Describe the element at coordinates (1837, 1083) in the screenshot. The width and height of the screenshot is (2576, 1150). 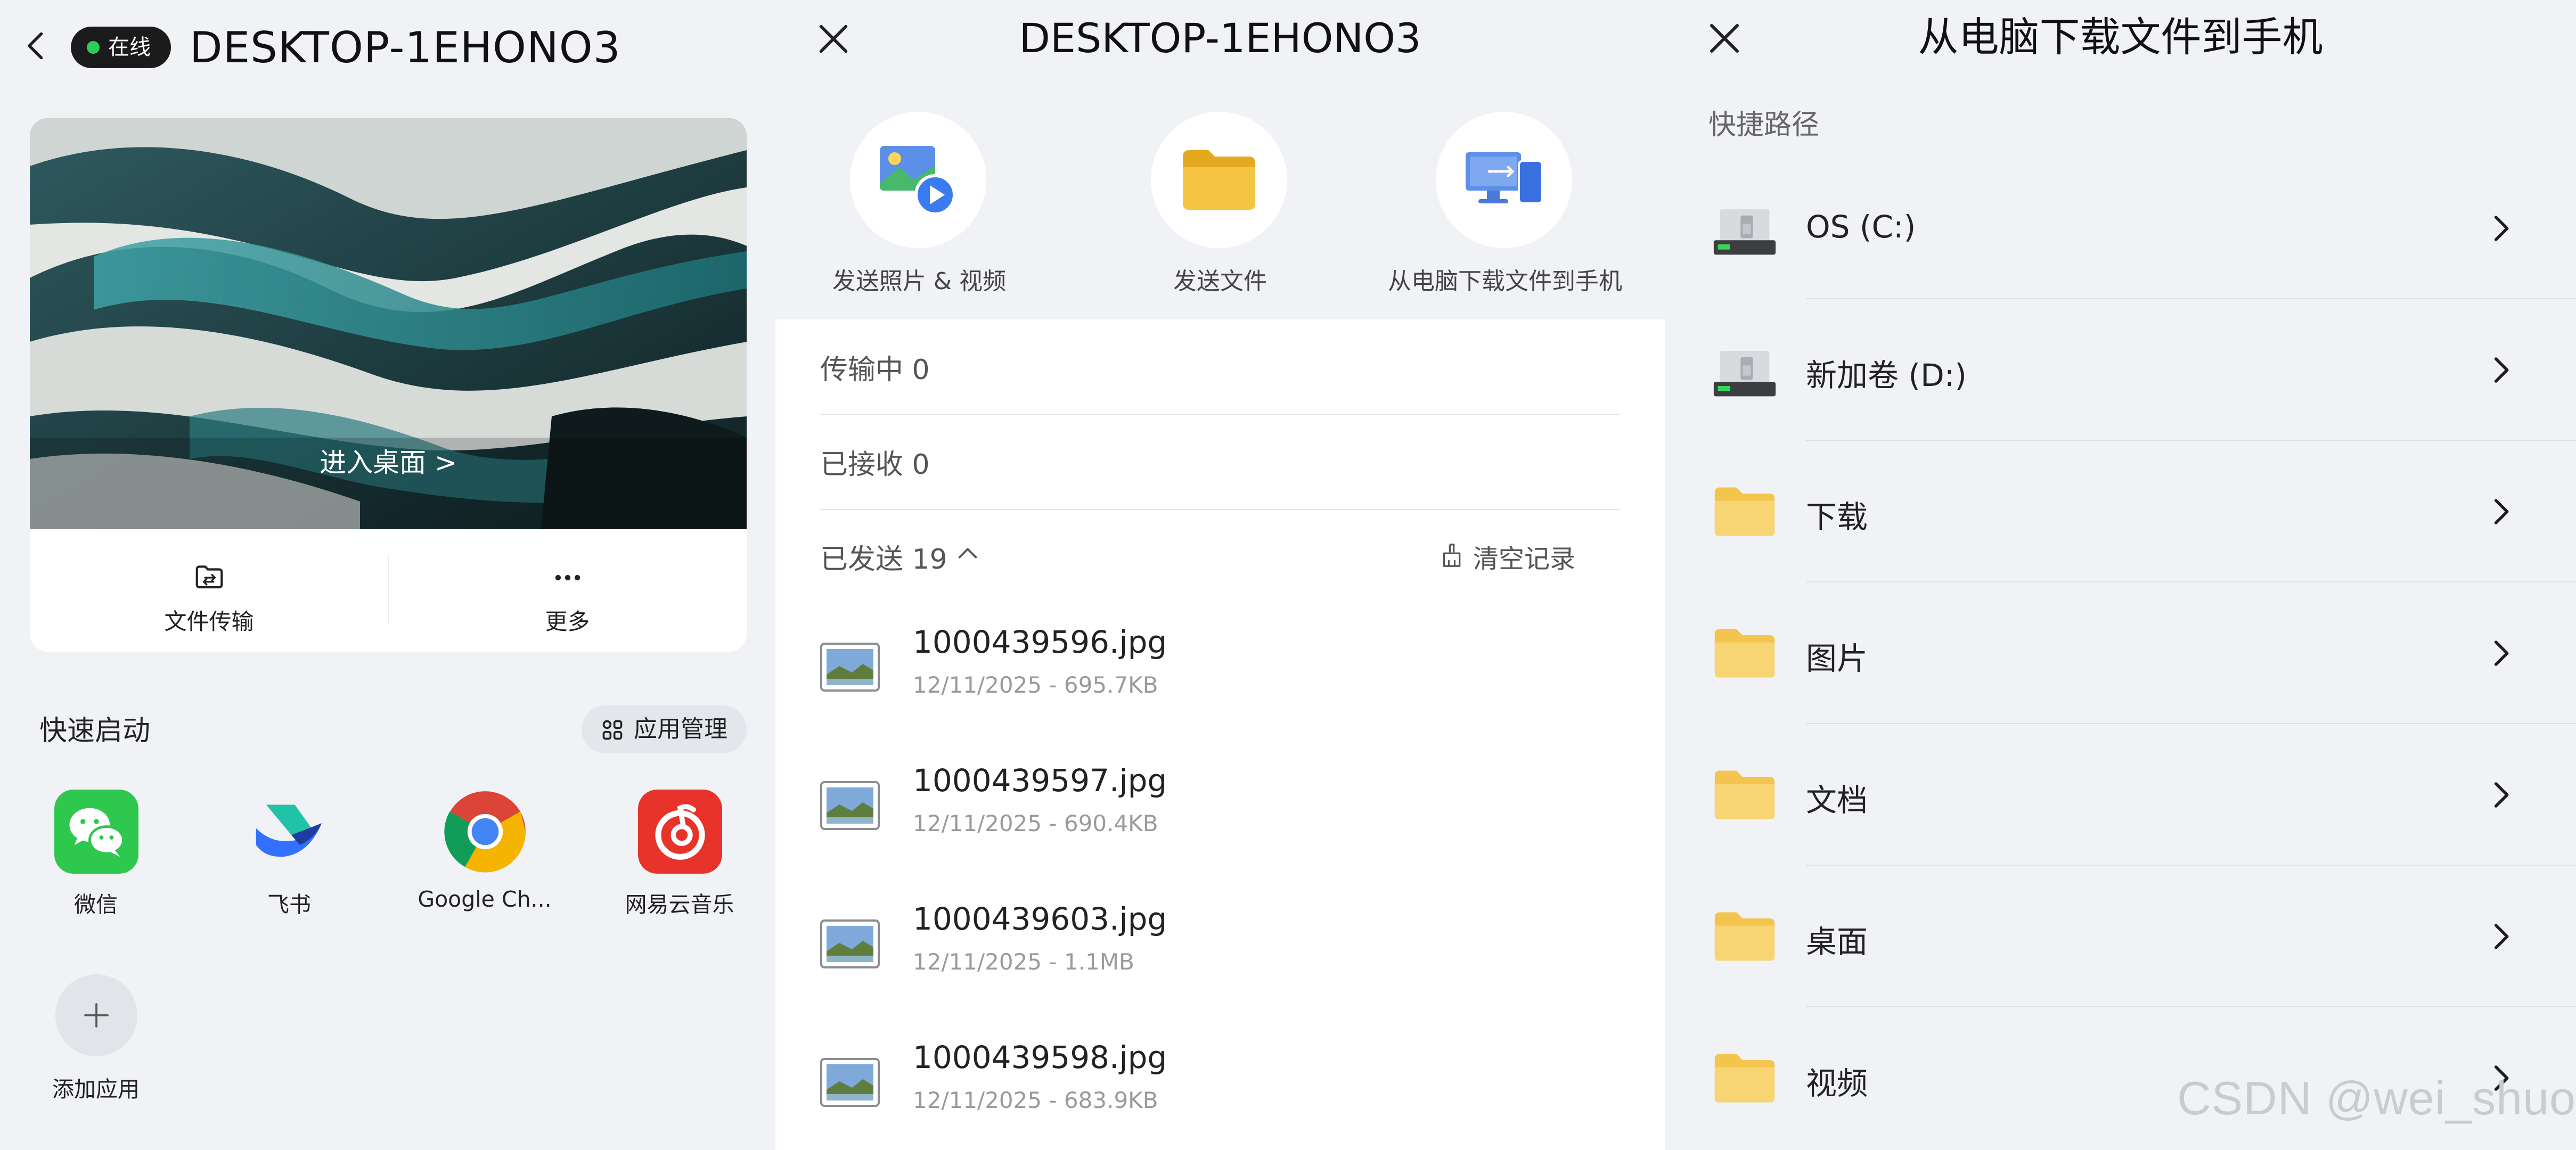
I see `path-label: 视频` at that location.